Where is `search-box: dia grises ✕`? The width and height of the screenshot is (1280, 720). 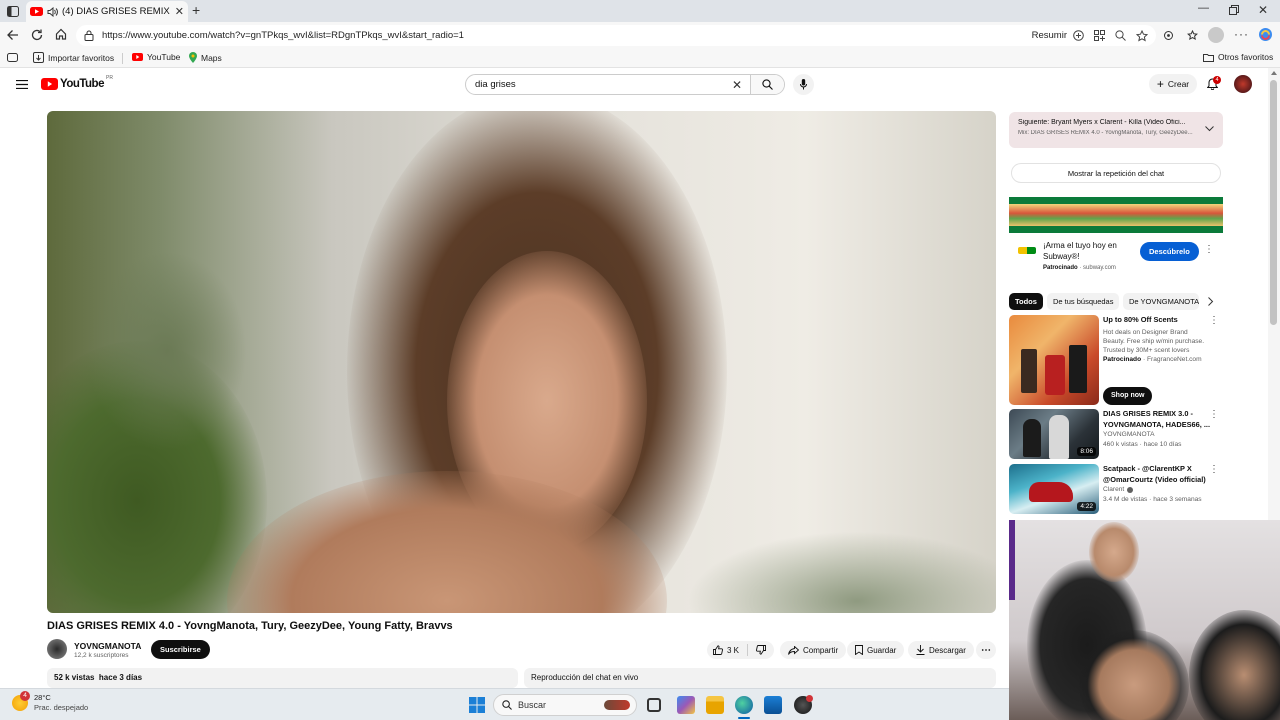 search-box: dia grises ✕ is located at coordinates (625, 84).